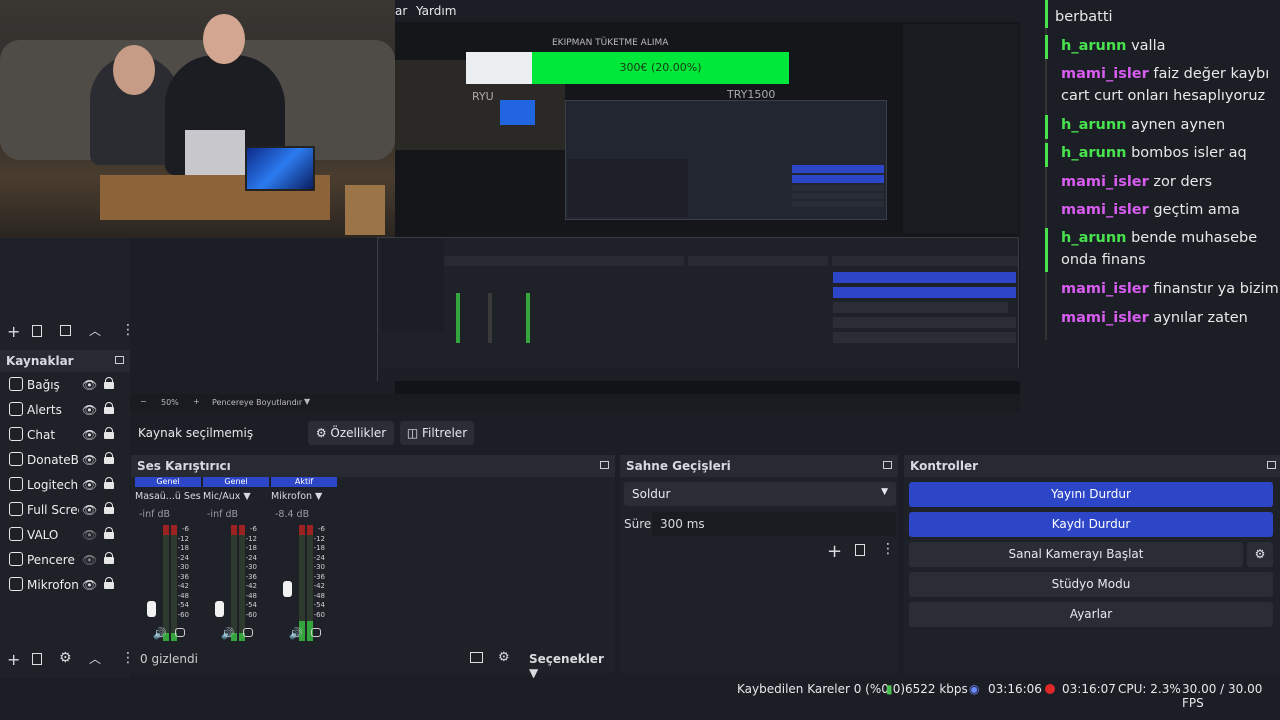  I want to click on channel-select: Mic/Aux ▼, so click(238, 496).